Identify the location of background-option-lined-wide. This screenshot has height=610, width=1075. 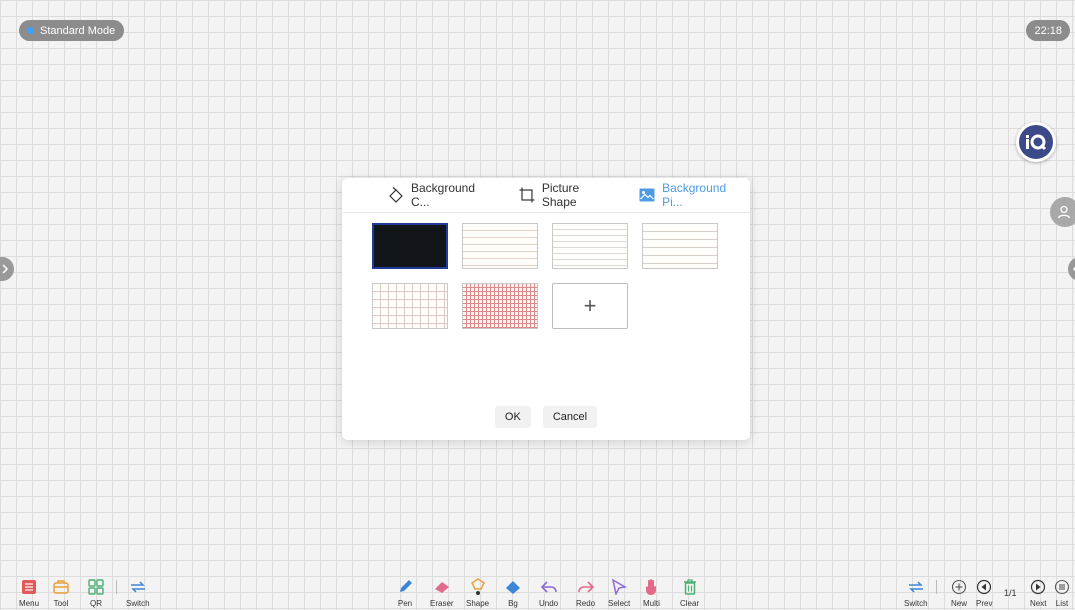
(680, 246).